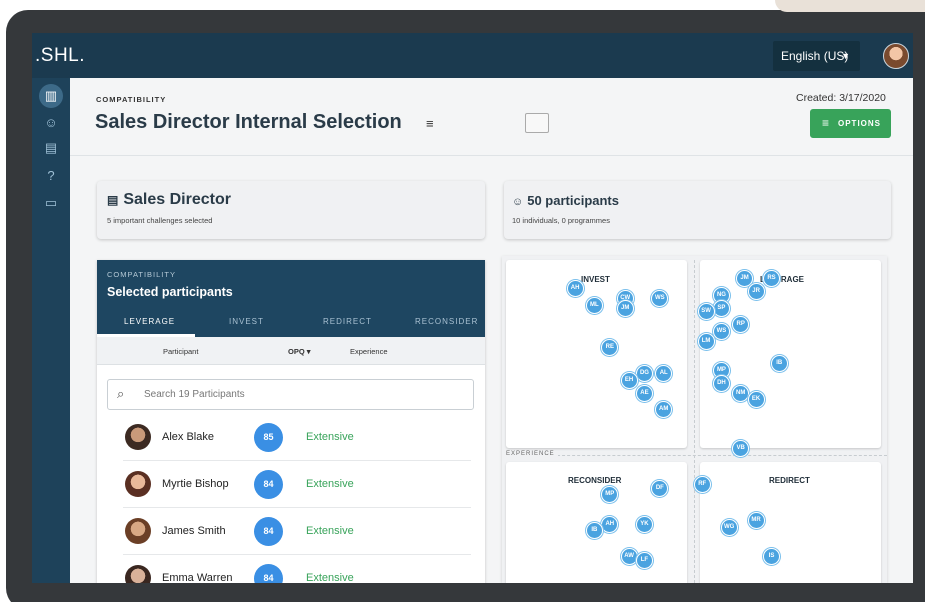 The width and height of the screenshot is (925, 602). I want to click on table-header: Participant OPQ ▾ Experience, so click(291, 351).